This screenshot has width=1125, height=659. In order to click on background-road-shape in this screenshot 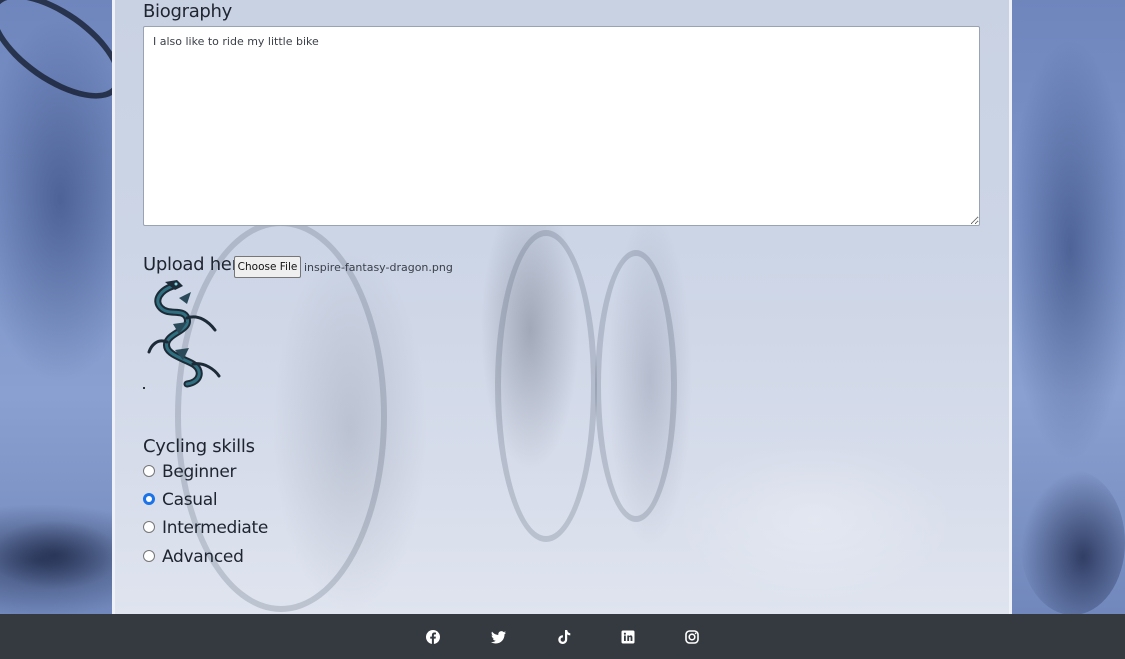, I will do `click(60, 555)`.